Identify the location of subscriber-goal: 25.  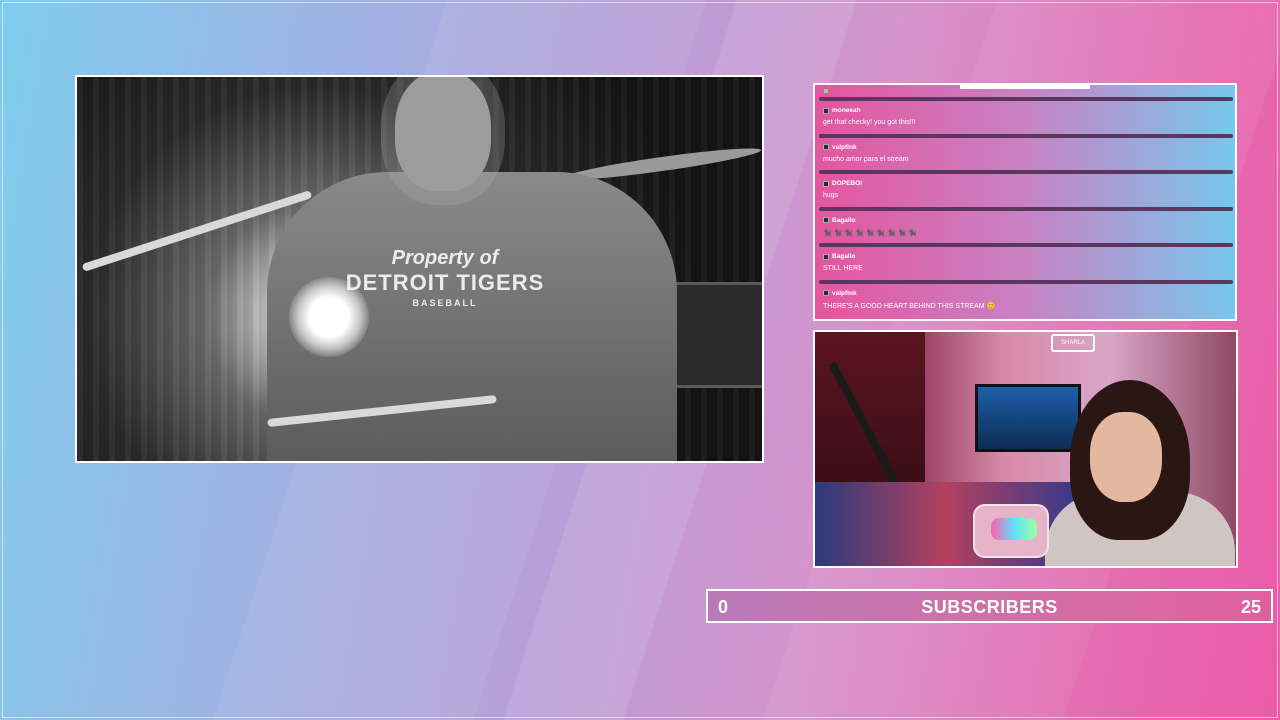
(1250, 607).